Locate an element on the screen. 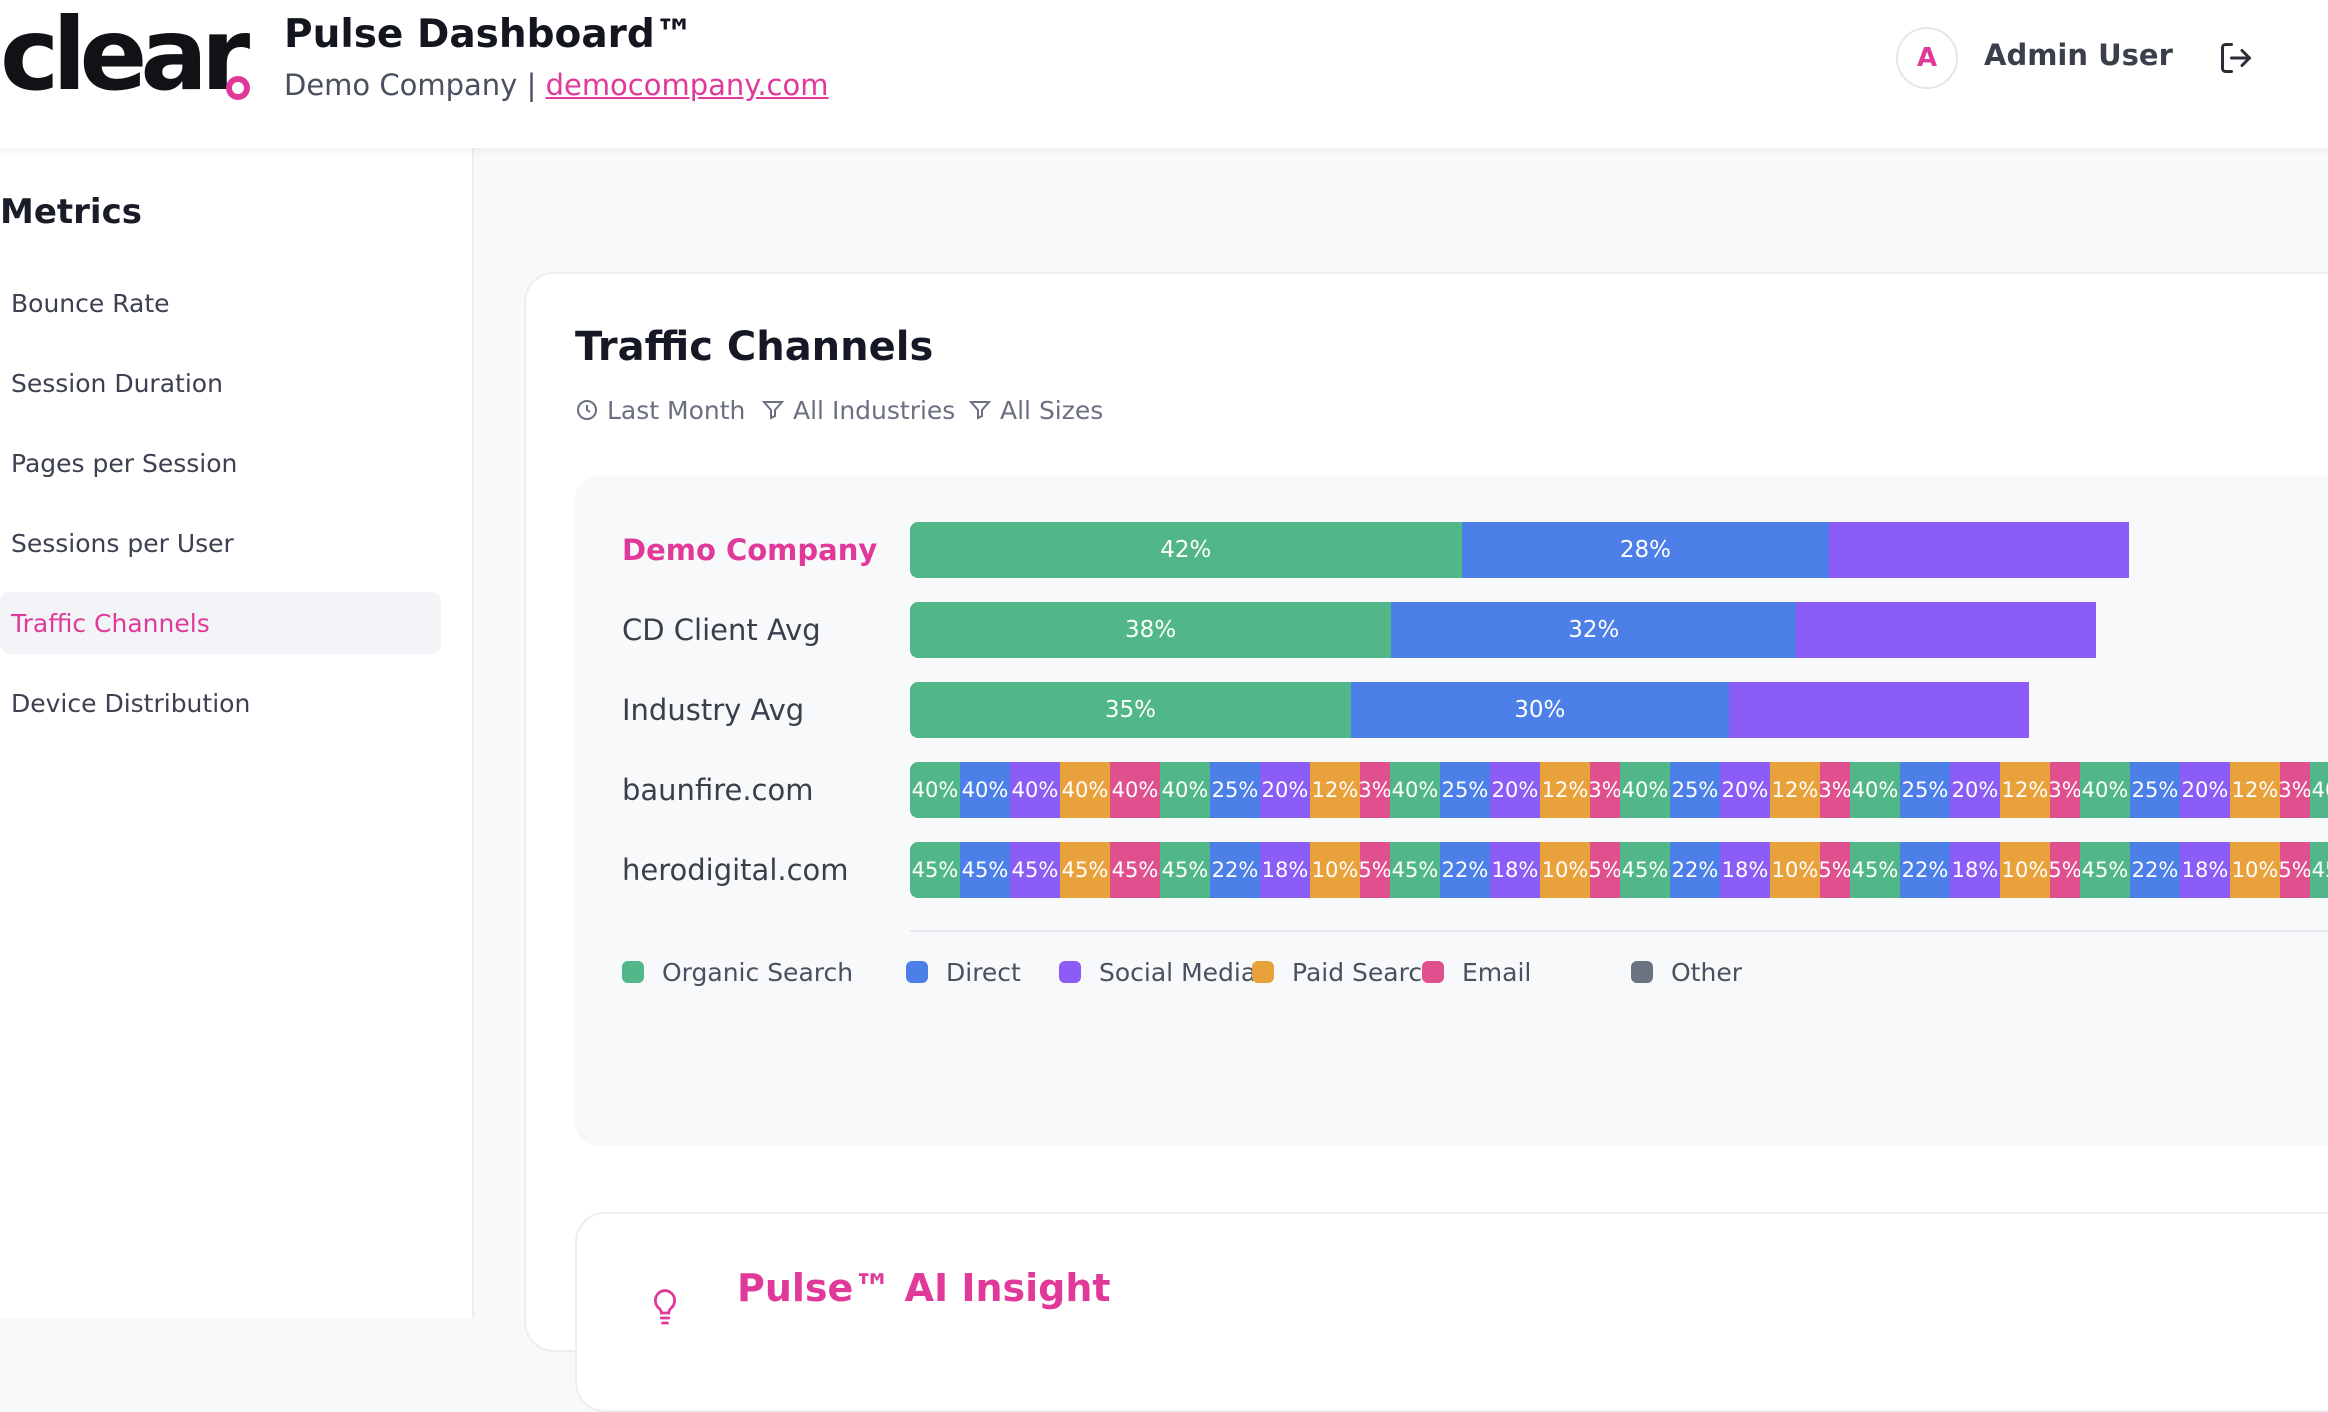 The height and width of the screenshot is (1412, 2328). bar-segment: 32% is located at coordinates (1594, 630).